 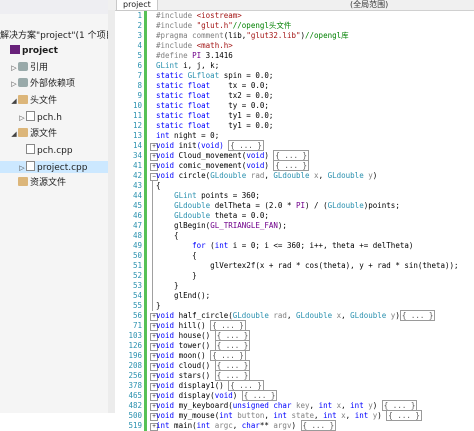 I want to click on line-number: 1, so click(x=139, y=15).